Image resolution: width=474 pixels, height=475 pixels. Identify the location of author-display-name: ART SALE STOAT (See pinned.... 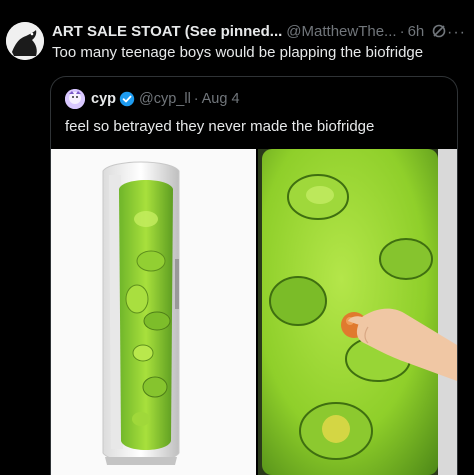
(167, 31).